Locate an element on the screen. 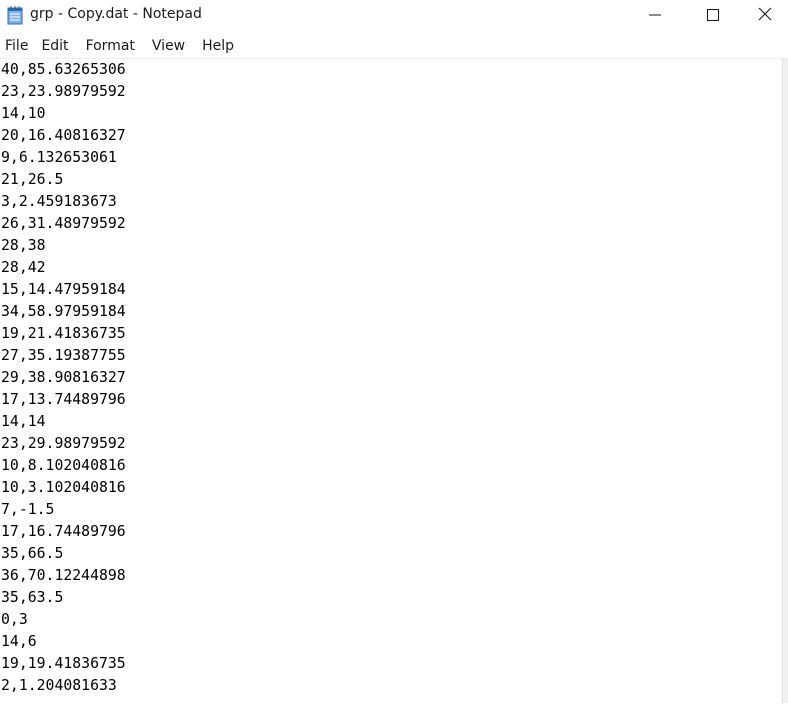 Image resolution: width=788 pixels, height=704 pixels. maximize-button is located at coordinates (712, 15).